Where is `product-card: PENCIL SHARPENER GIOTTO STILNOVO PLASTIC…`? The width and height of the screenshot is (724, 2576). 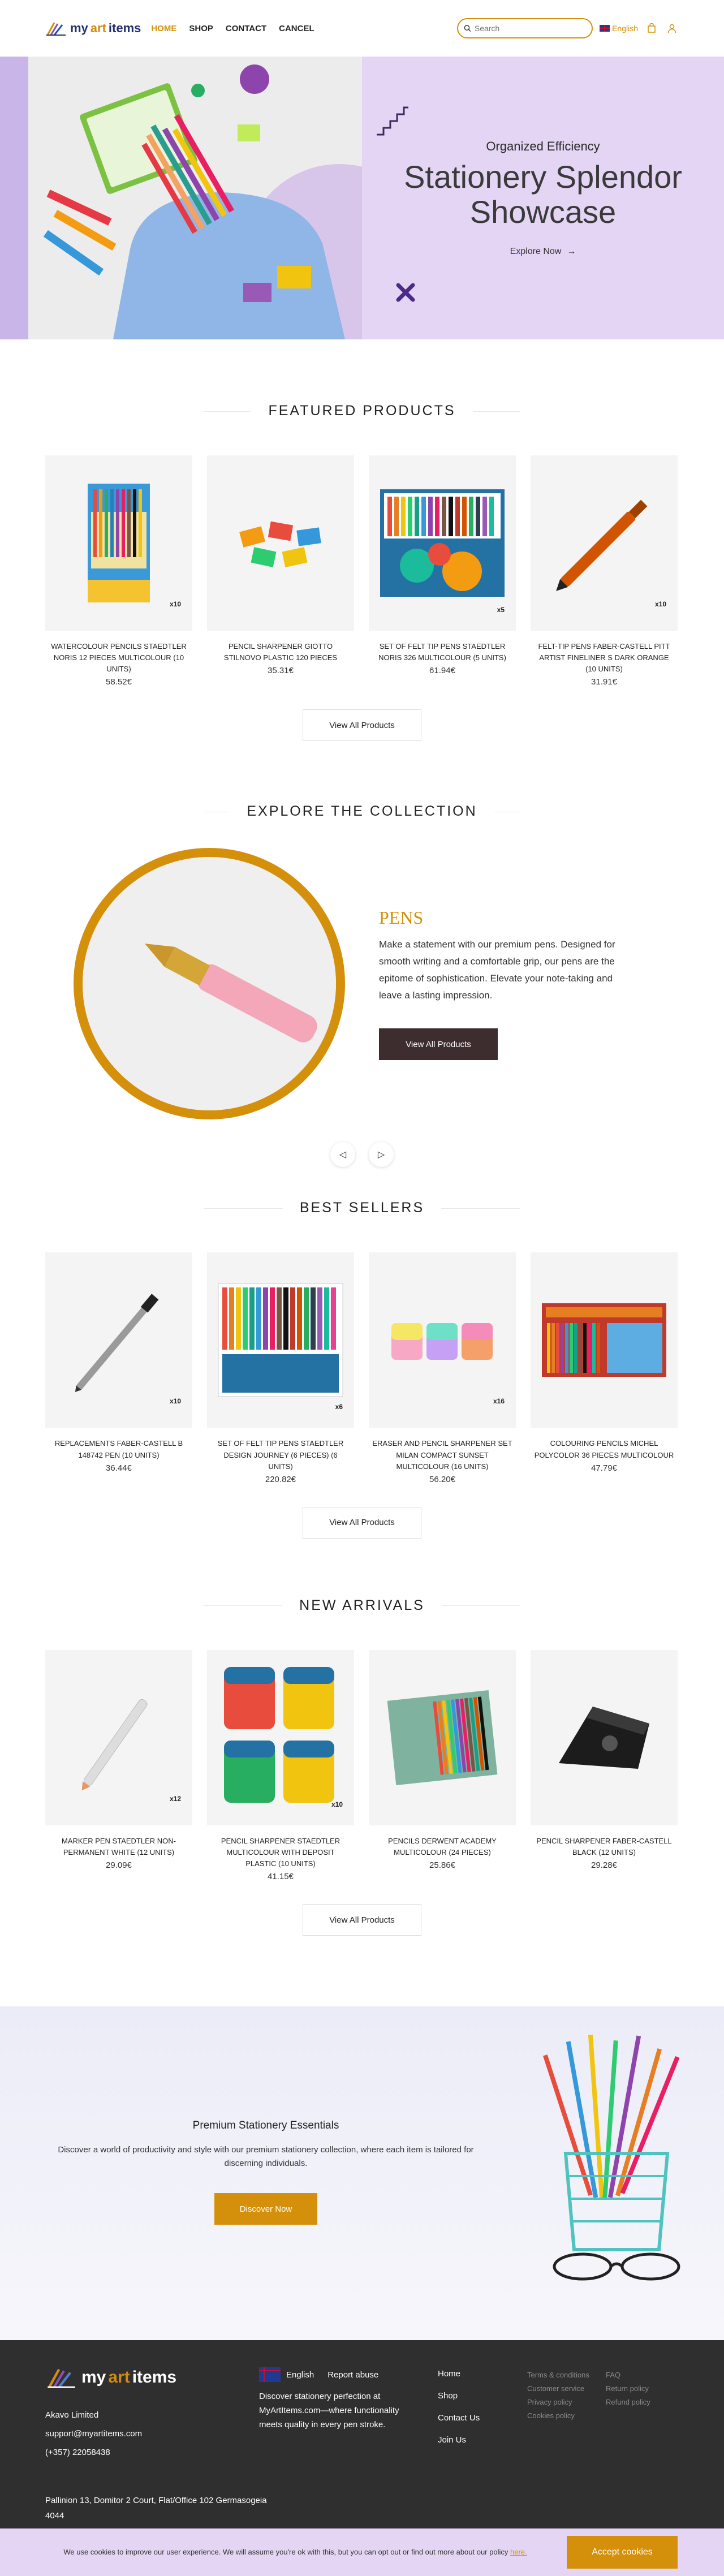 product-card: PENCIL SHARPENER GIOTTO STILNOVO PLASTIC… is located at coordinates (280, 571).